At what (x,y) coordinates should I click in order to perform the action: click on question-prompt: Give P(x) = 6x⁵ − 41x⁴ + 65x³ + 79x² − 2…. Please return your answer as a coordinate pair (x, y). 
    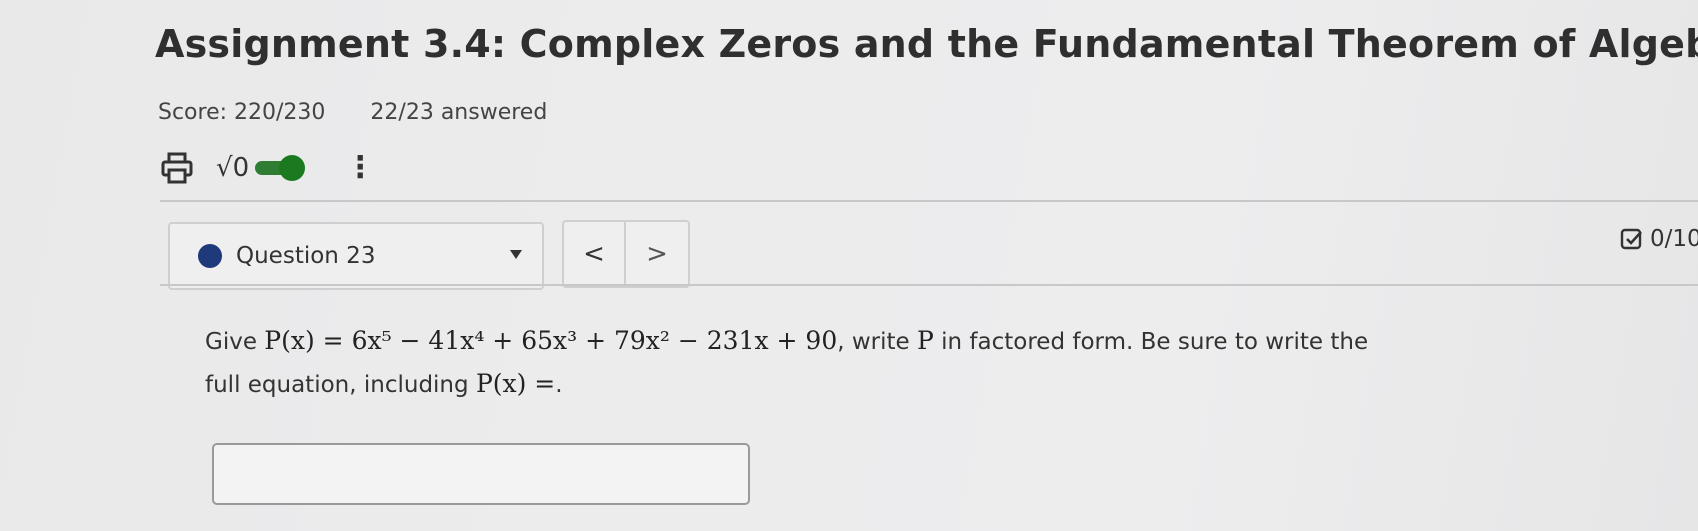
    Looking at the image, I should click on (855, 363).